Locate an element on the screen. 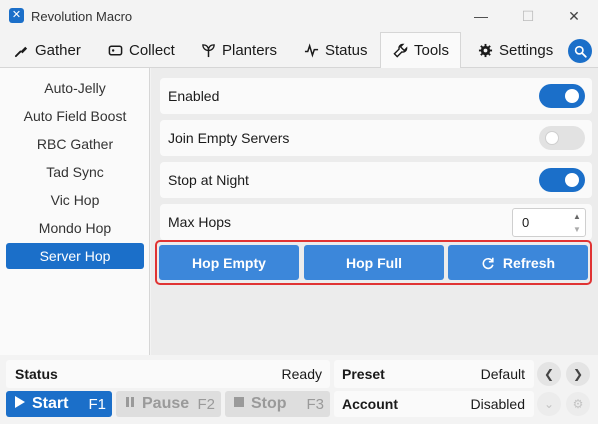  tab-label: Status is located at coordinates (346, 50).